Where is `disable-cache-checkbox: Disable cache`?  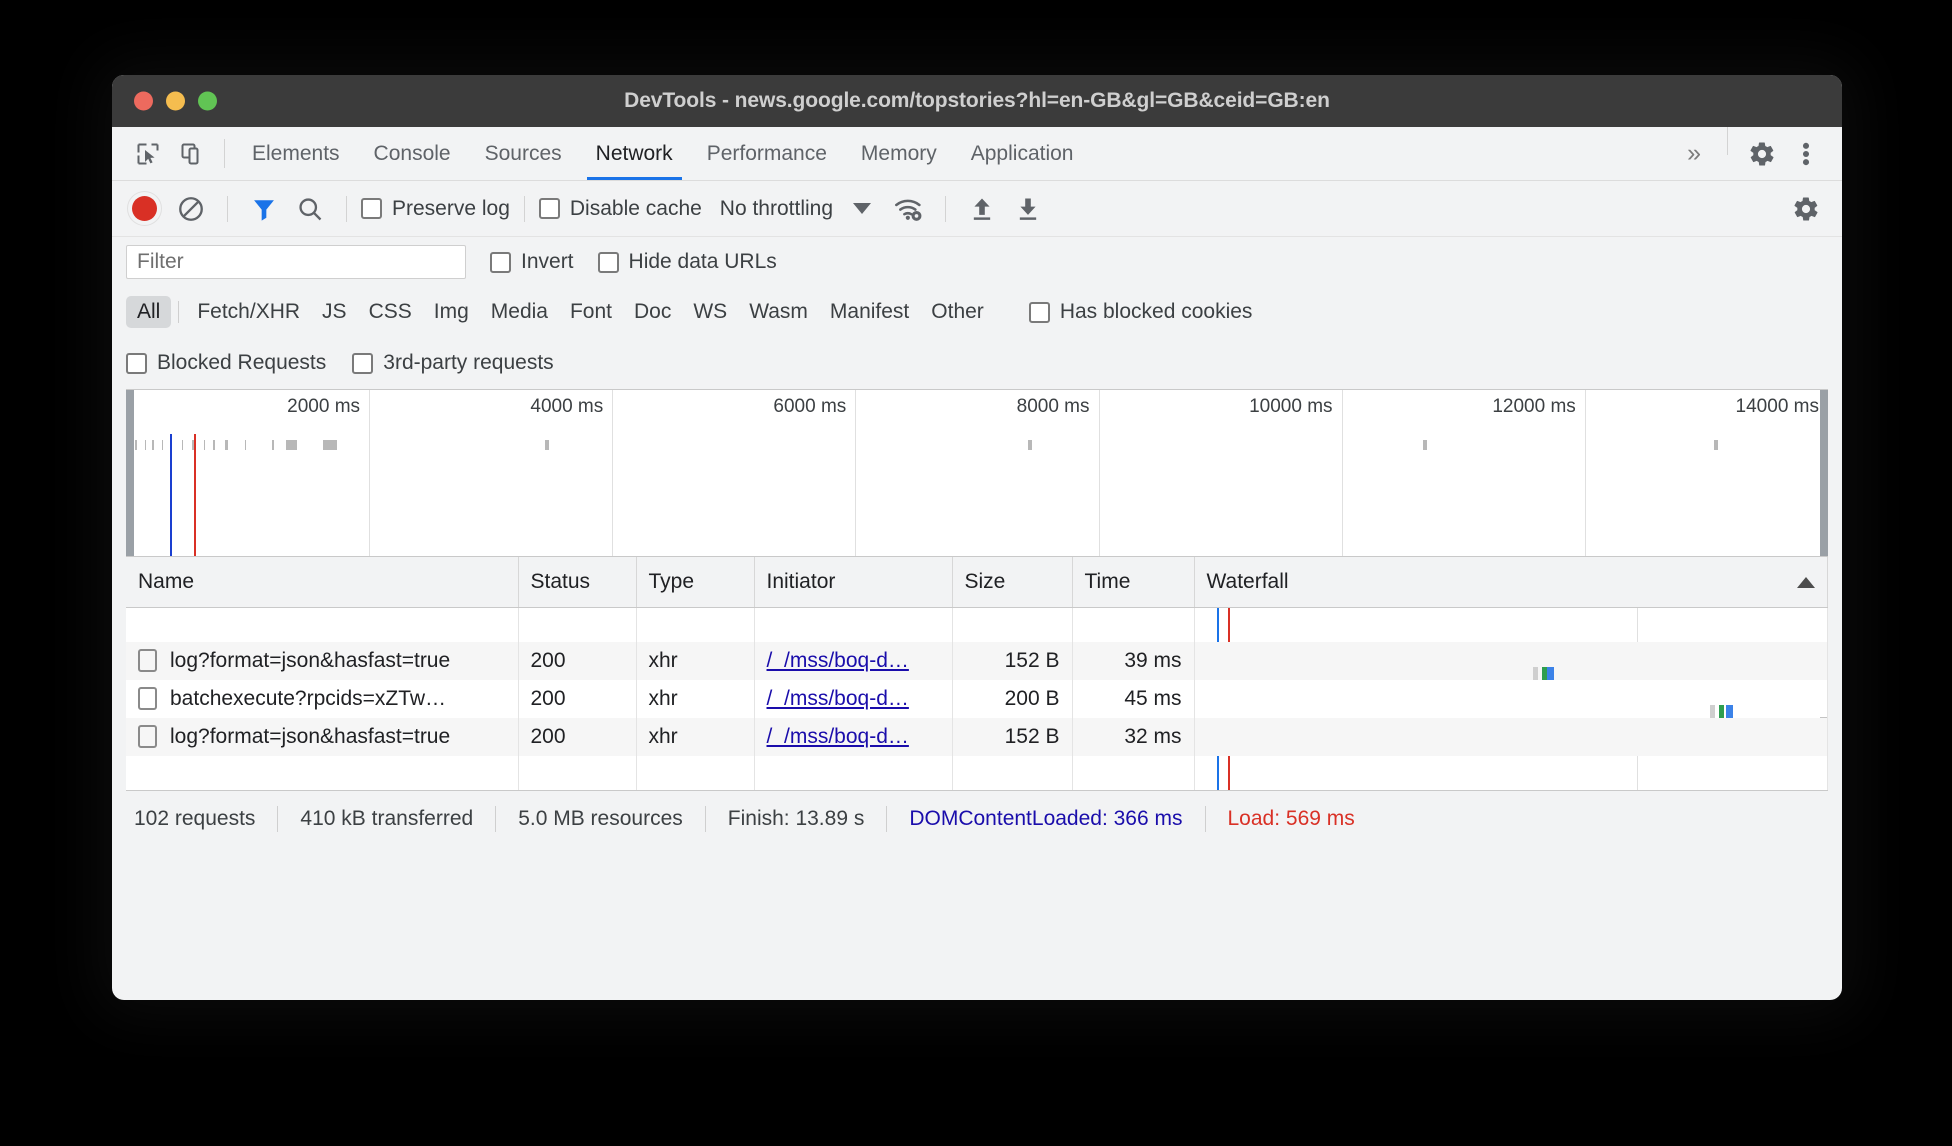 disable-cache-checkbox: Disable cache is located at coordinates (620, 209).